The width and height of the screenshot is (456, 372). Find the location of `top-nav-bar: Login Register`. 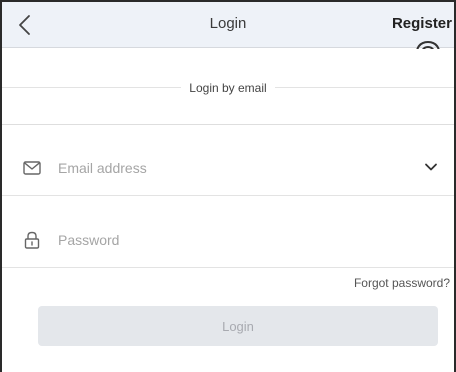

top-nav-bar: Login Register is located at coordinates (228, 25).